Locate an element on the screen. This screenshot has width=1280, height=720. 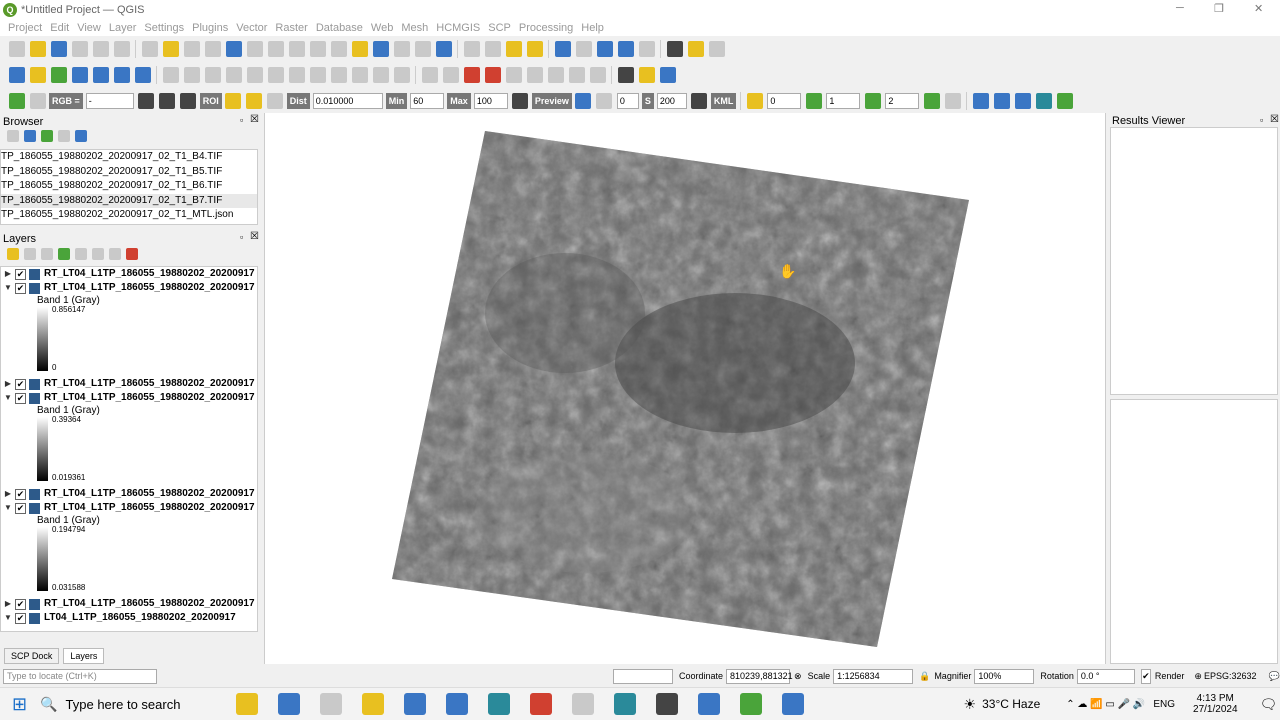
filter-icon is located at coordinates (46, 136).